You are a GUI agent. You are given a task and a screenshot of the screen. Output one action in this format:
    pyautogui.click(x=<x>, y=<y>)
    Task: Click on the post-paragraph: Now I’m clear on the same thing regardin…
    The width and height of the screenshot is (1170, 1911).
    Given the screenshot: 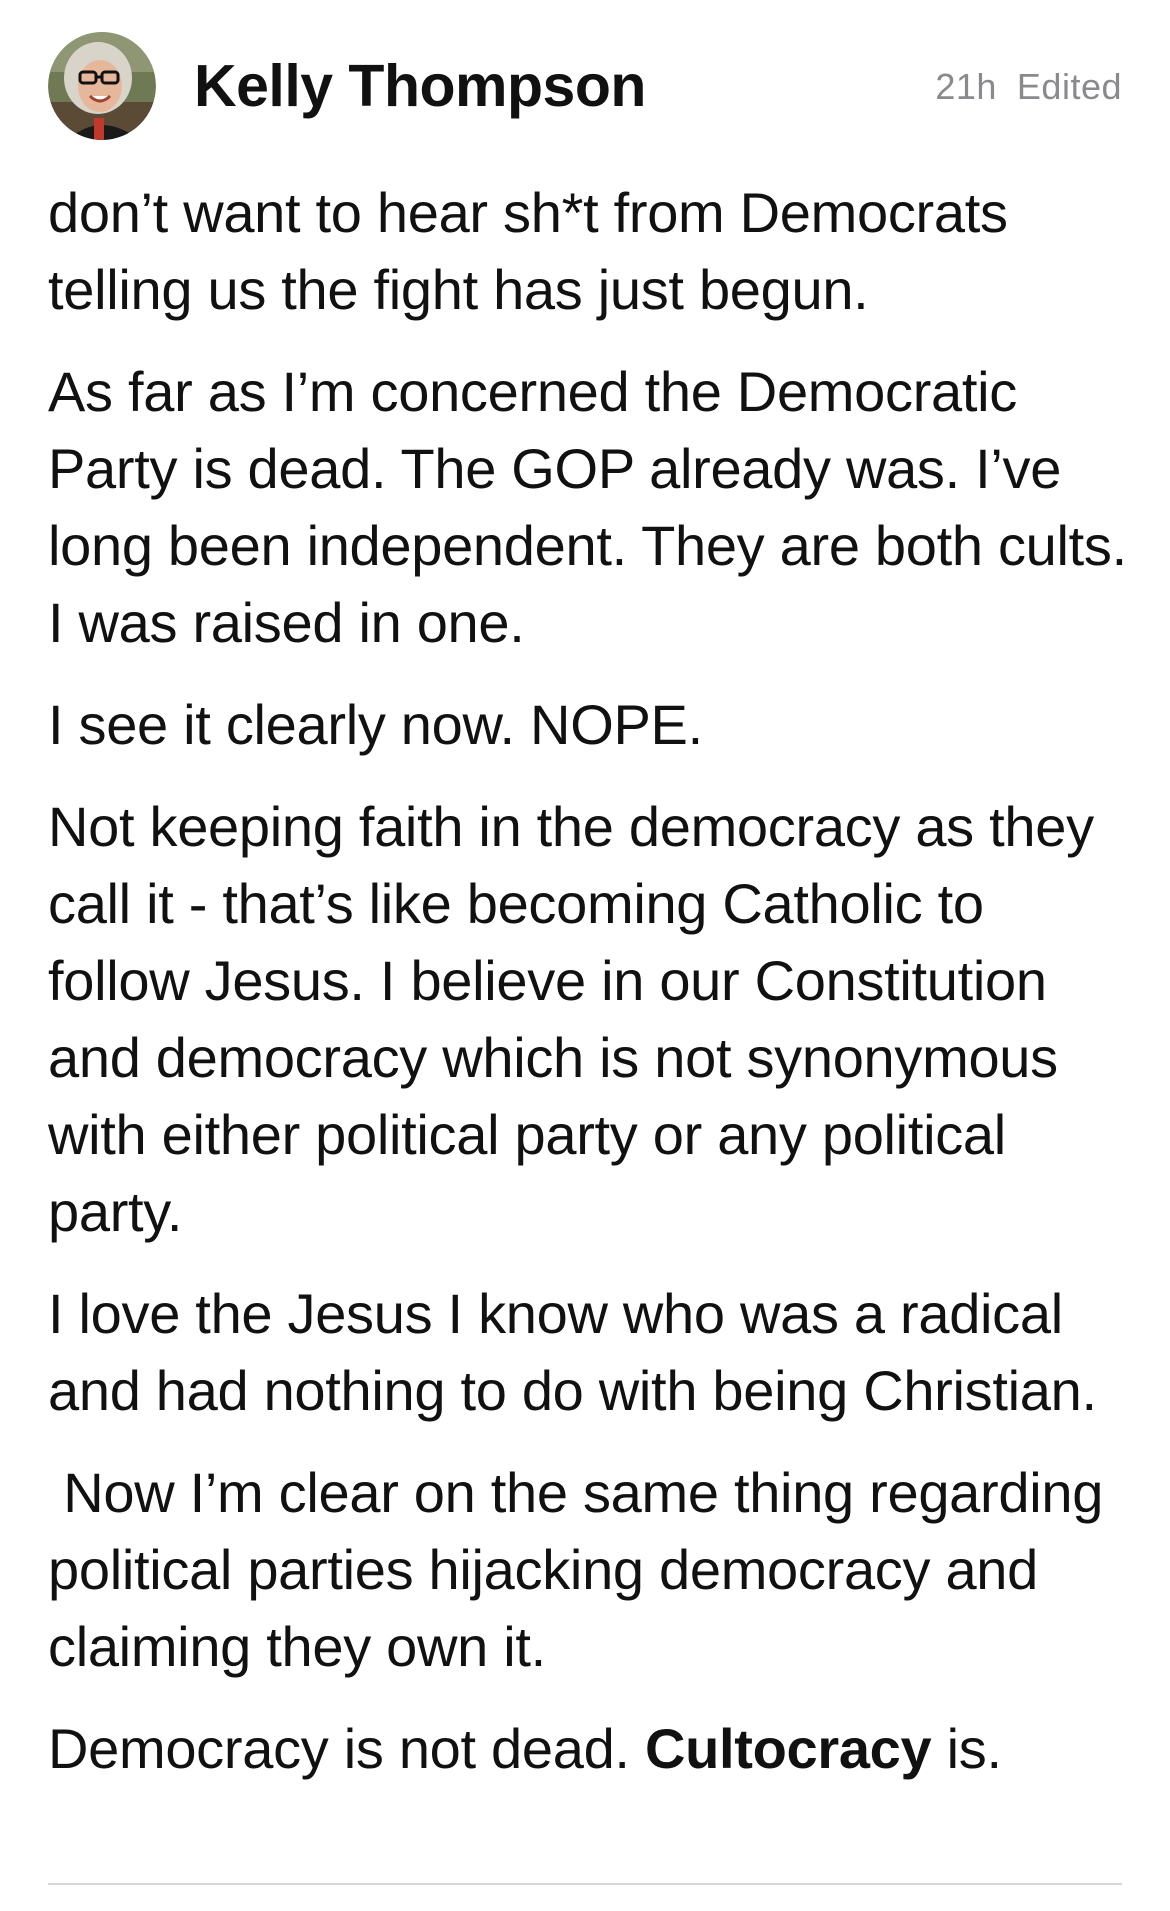 What is the action you would take?
    pyautogui.click(x=583, y=1569)
    